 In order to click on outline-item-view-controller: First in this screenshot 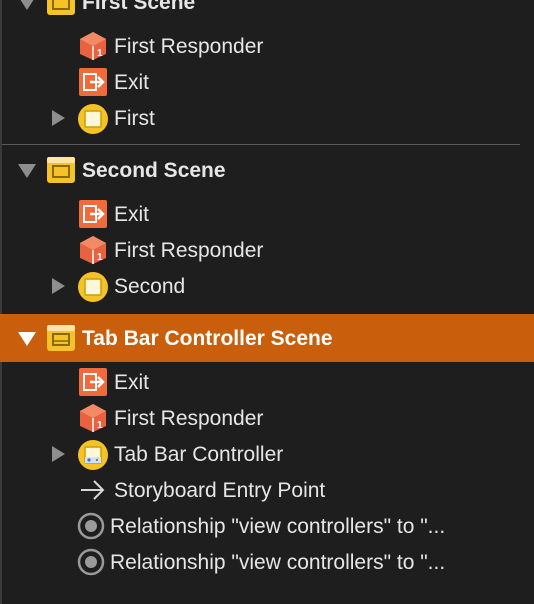, I will do `click(267, 118)`.